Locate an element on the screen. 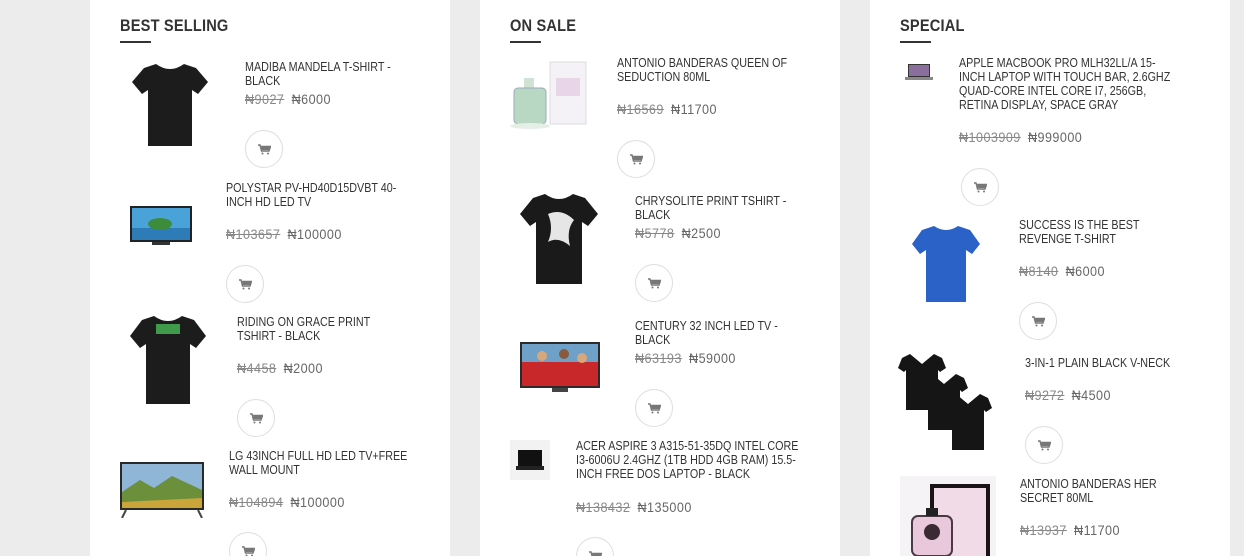 This screenshot has height=556, width=1244. current-price: ₦59000 is located at coordinates (712, 358).